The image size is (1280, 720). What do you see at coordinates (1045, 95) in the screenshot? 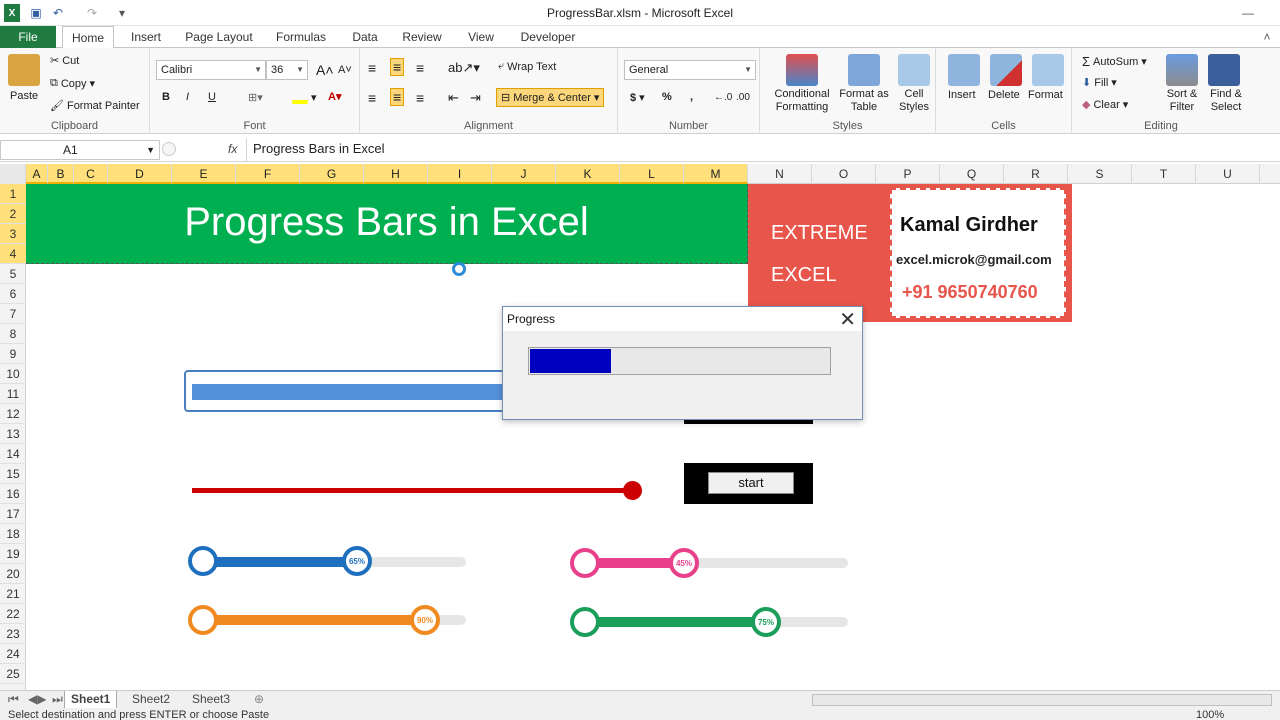
I see `format-cells-button: Format` at bounding box center [1045, 95].